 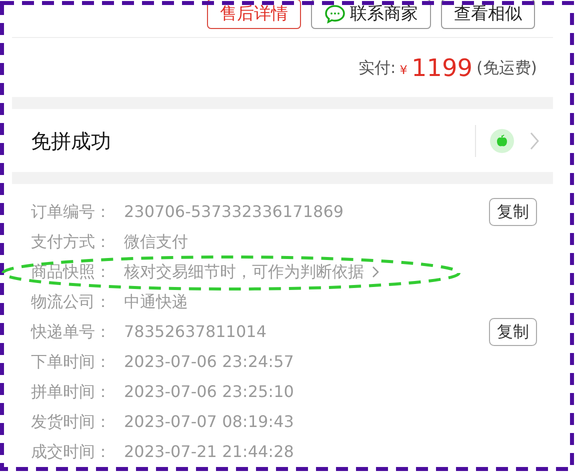 I want to click on detail-value: 微信支付, so click(x=156, y=242).